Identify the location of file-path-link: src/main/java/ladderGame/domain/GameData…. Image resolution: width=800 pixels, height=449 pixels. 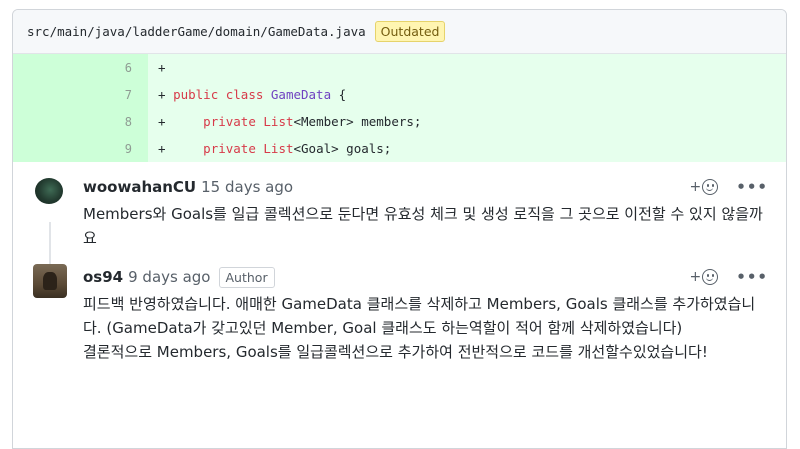
(196, 31).